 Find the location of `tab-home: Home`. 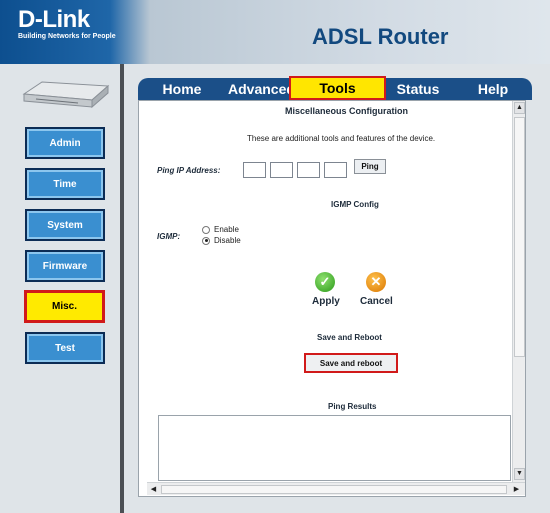

tab-home: Home is located at coordinates (182, 89).